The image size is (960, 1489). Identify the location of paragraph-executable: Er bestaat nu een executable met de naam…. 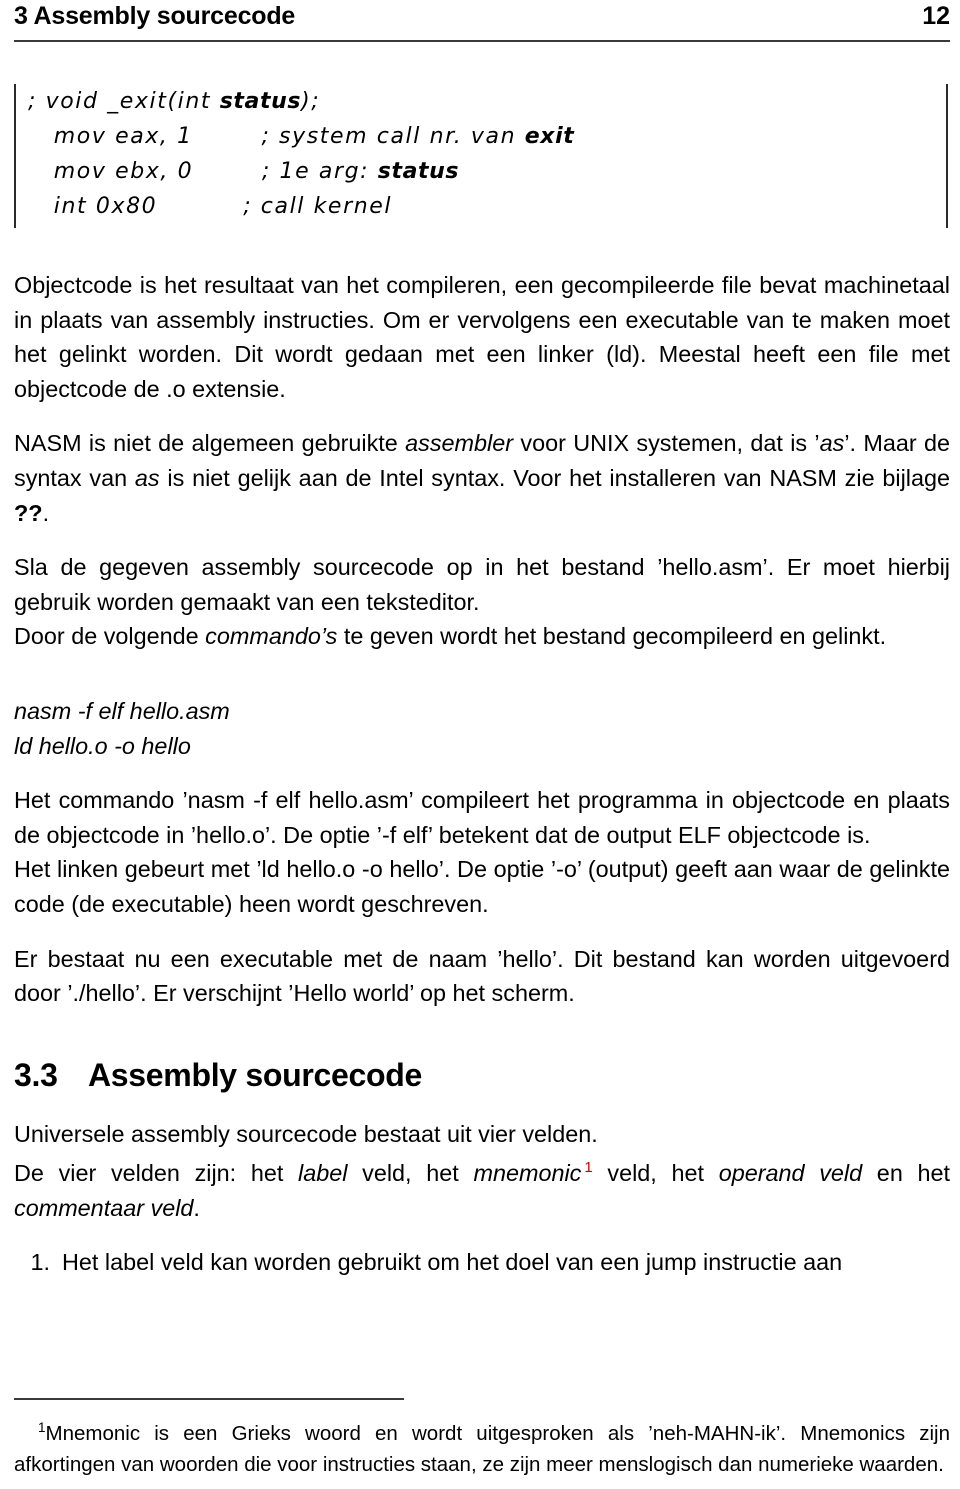
(482, 976).